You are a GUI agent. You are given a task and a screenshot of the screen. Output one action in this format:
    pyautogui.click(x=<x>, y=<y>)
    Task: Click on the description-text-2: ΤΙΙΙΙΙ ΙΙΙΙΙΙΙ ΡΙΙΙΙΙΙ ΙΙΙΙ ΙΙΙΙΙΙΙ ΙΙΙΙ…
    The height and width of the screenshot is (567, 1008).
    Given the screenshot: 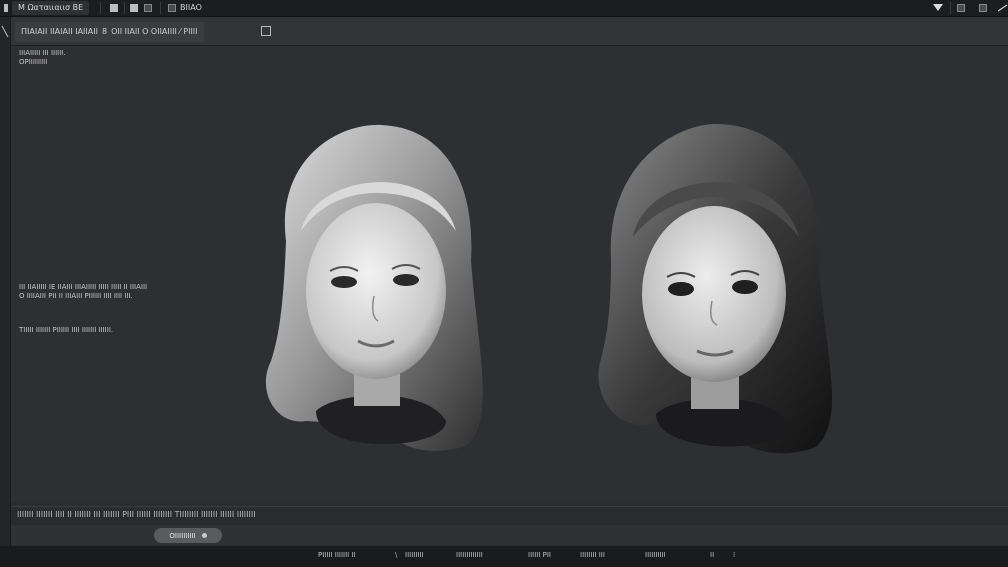 What is the action you would take?
    pyautogui.click(x=66, y=330)
    